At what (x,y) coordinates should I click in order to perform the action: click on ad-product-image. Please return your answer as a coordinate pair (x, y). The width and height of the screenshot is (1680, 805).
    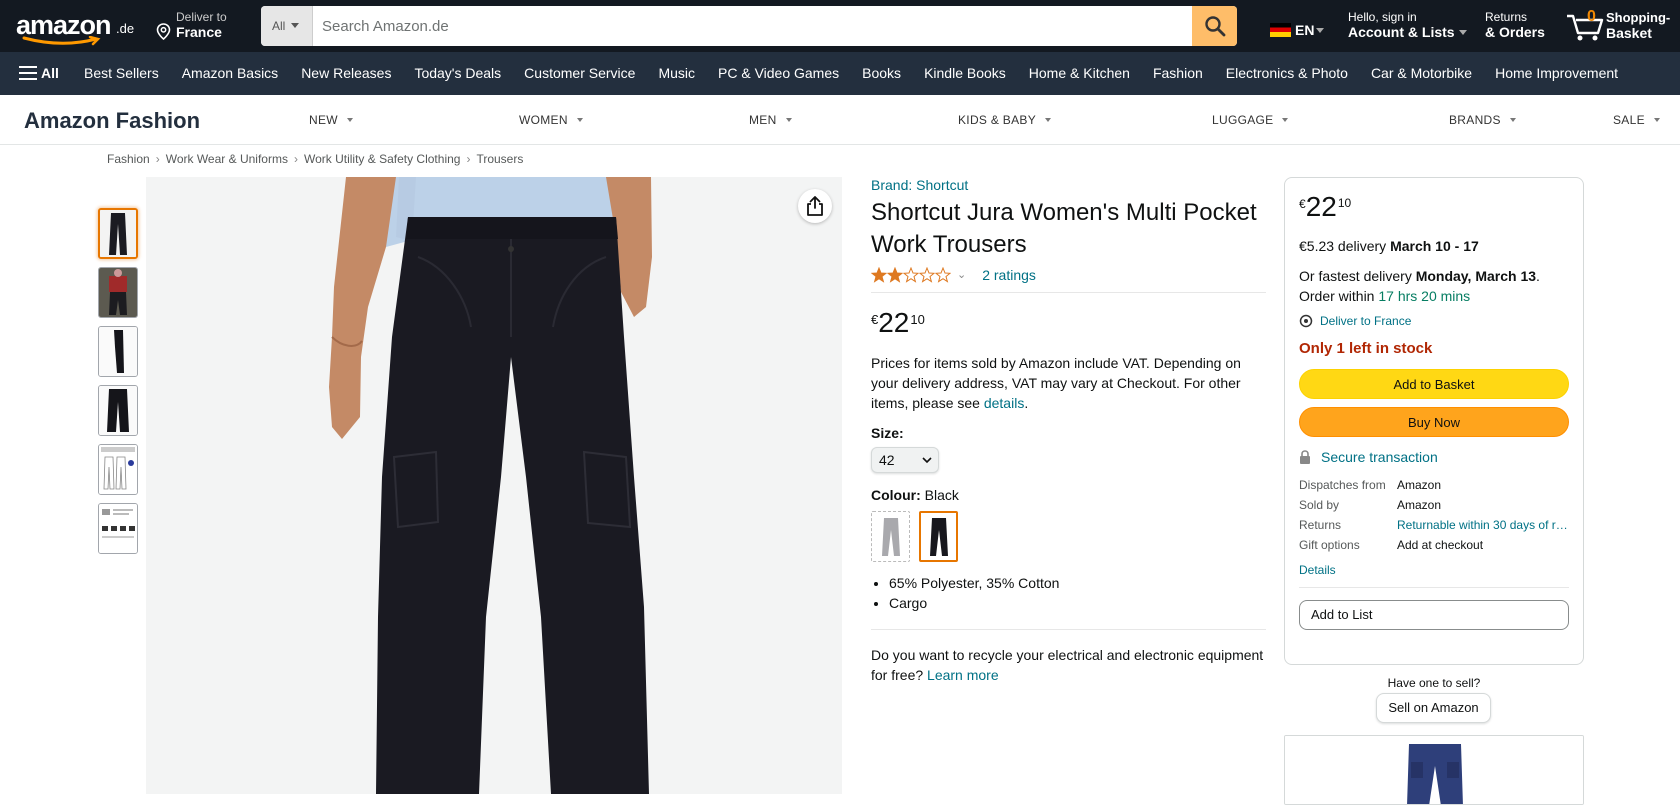
    Looking at the image, I should click on (1434, 770).